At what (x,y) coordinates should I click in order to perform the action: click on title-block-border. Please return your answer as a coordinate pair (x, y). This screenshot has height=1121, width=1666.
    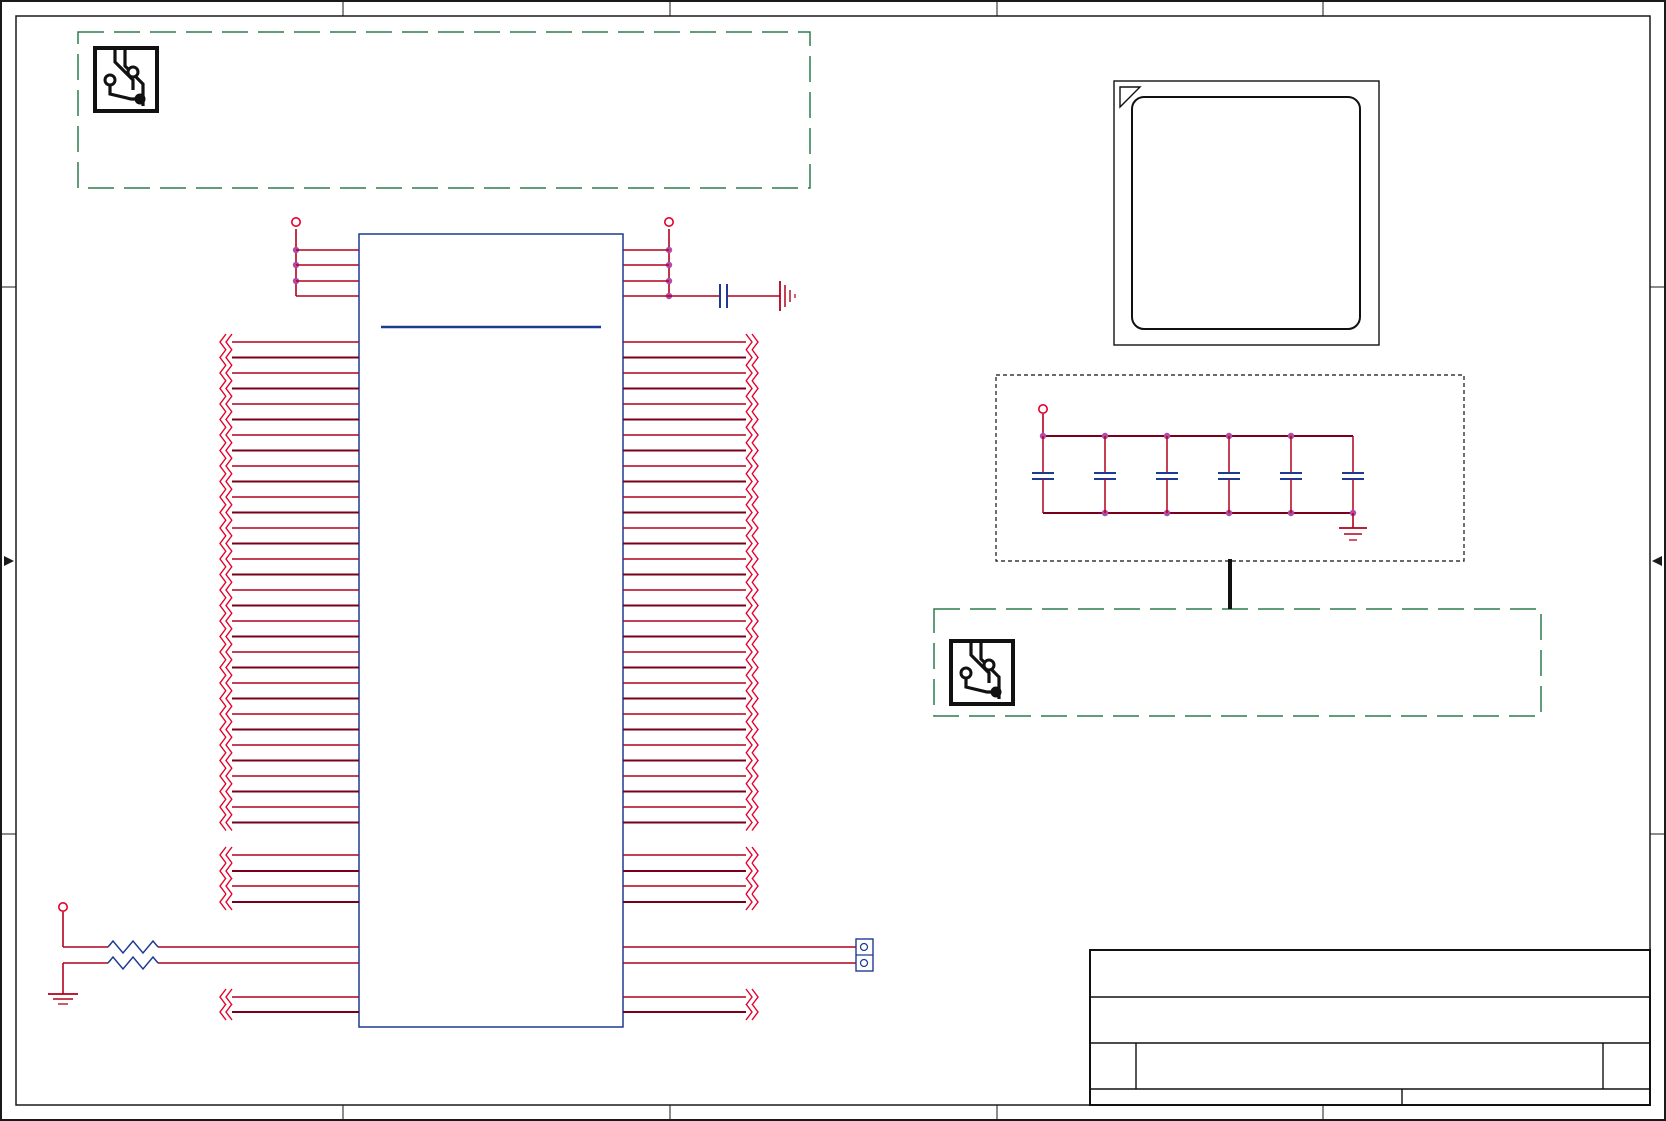
    Looking at the image, I should click on (1370, 1027).